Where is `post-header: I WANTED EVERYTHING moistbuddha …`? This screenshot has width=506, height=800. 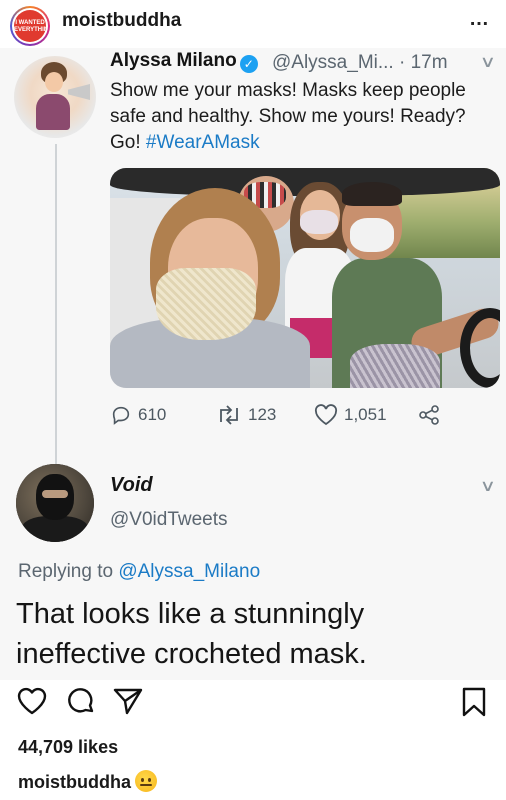 post-header: I WANTED EVERYTHING moistbuddha … is located at coordinates (253, 24).